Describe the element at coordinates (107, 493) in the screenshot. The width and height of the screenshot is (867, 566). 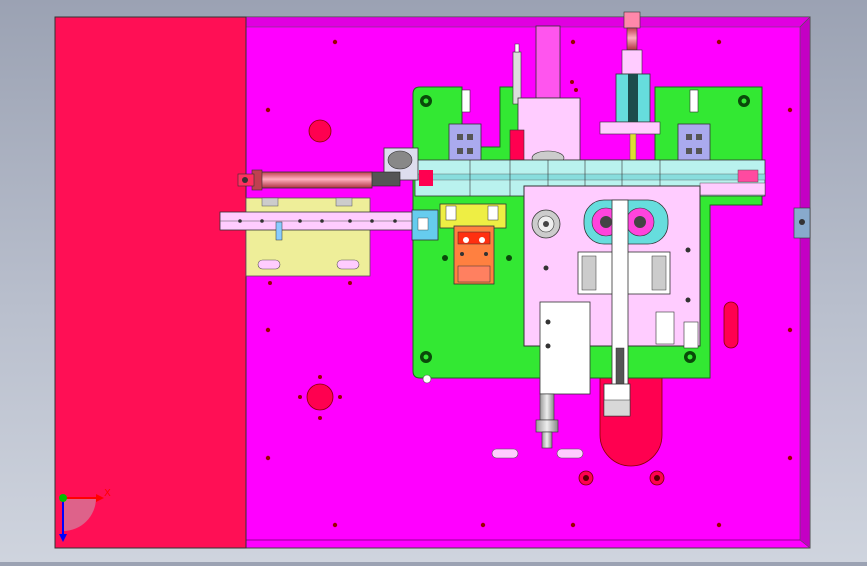
I see `triad-x-label: X` at that location.